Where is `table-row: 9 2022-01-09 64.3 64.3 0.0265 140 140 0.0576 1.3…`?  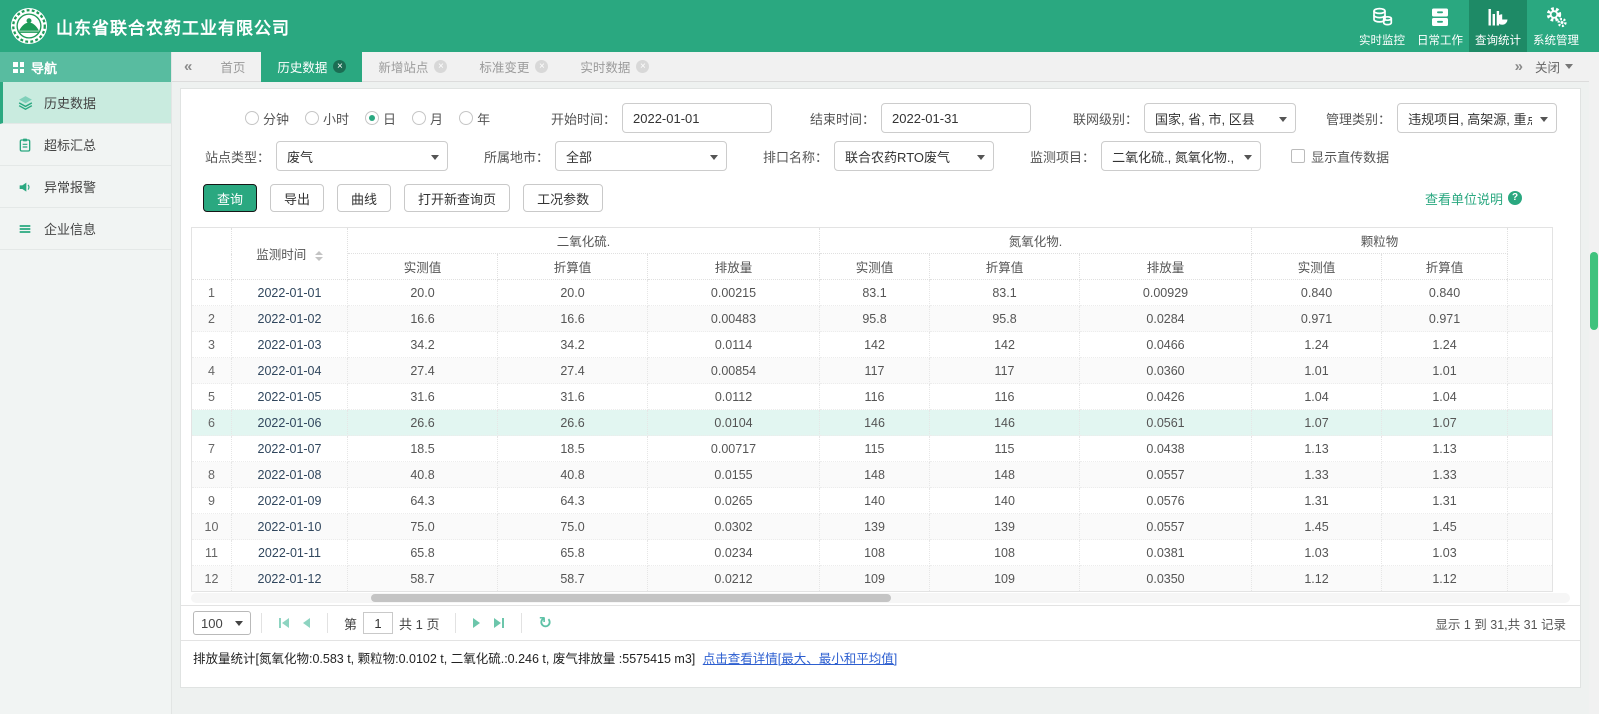
table-row: 9 2022-01-09 64.3 64.3 0.0265 140 140 0.0576 1.3… is located at coordinates (872, 500).